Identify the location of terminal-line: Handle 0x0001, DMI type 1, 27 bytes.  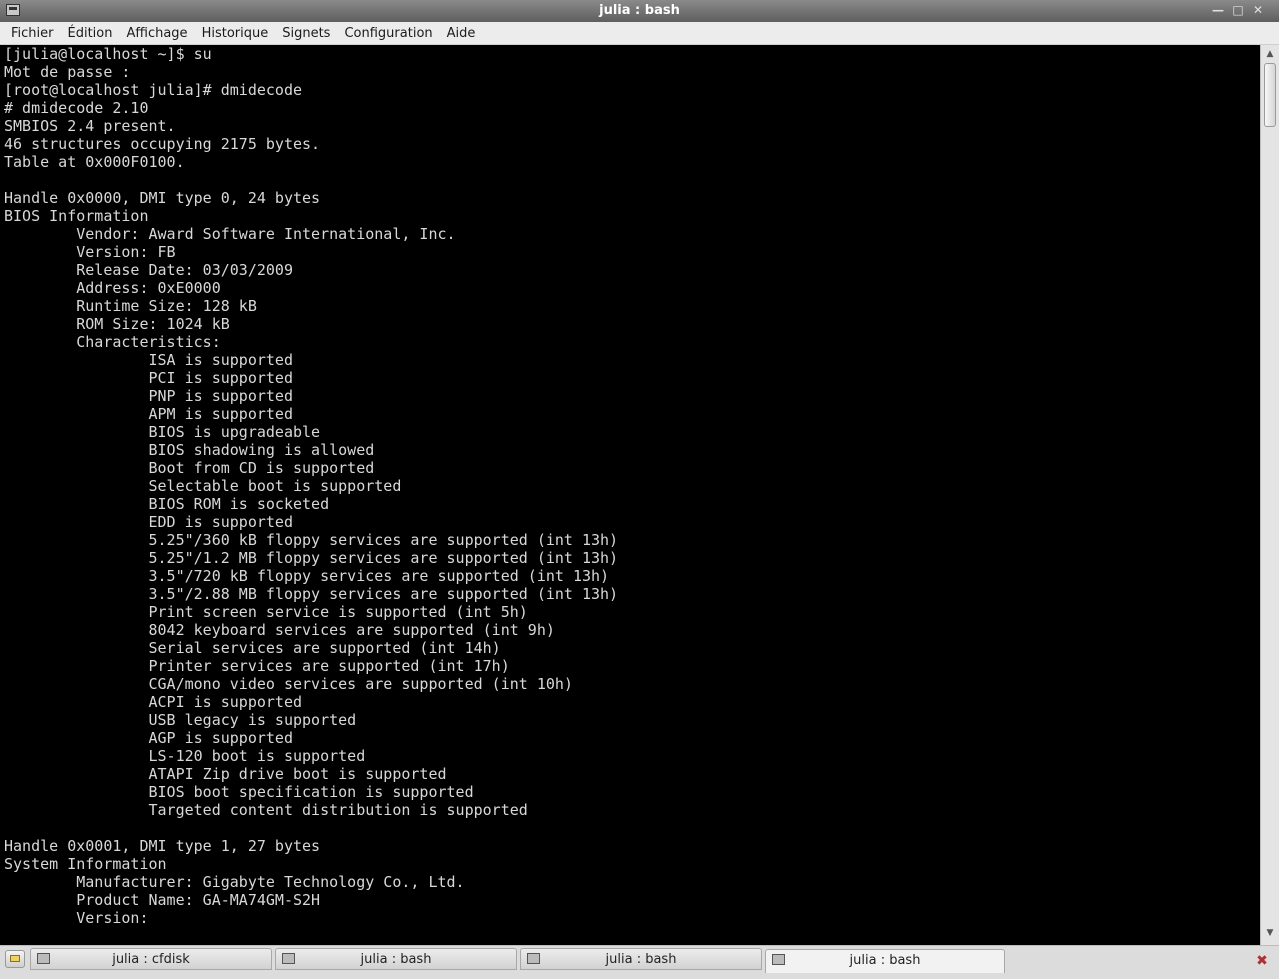
(162, 846).